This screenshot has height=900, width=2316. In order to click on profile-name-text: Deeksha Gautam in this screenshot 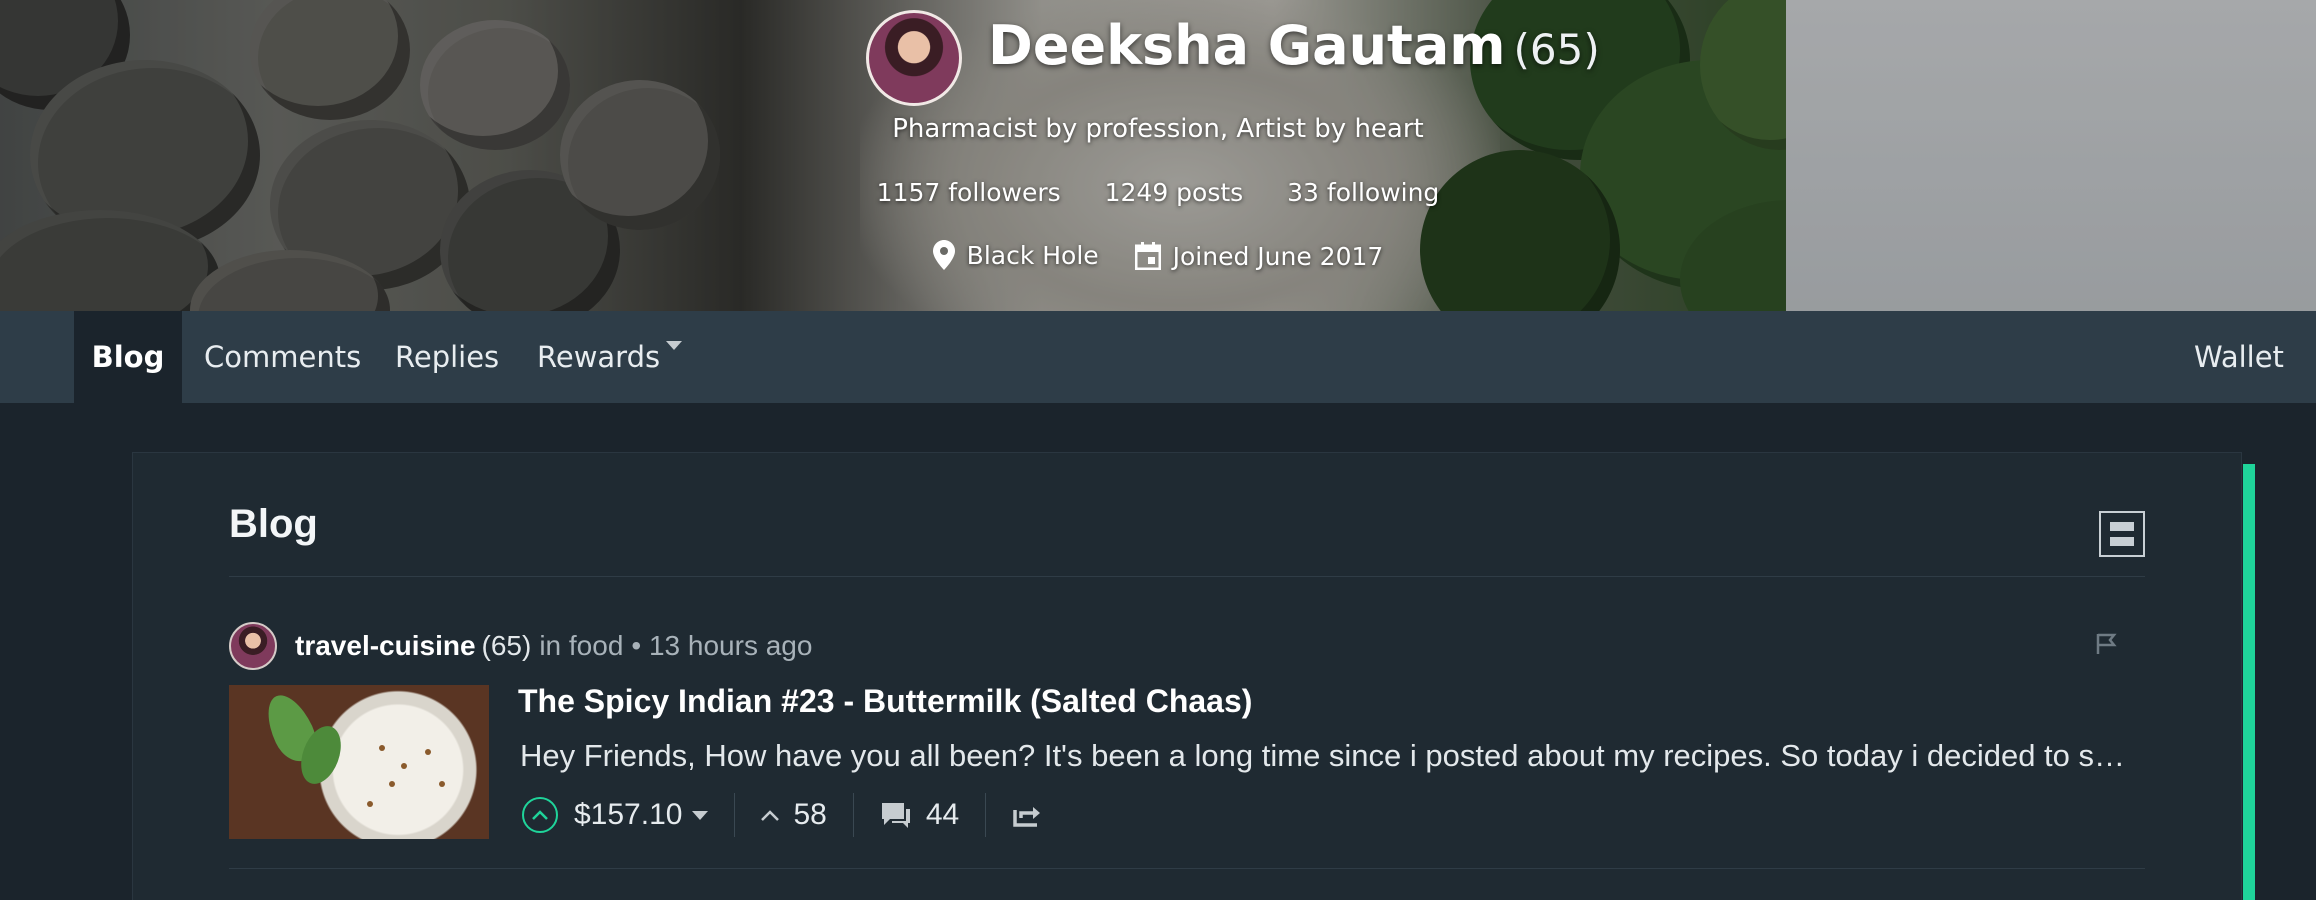, I will do `click(1247, 45)`.